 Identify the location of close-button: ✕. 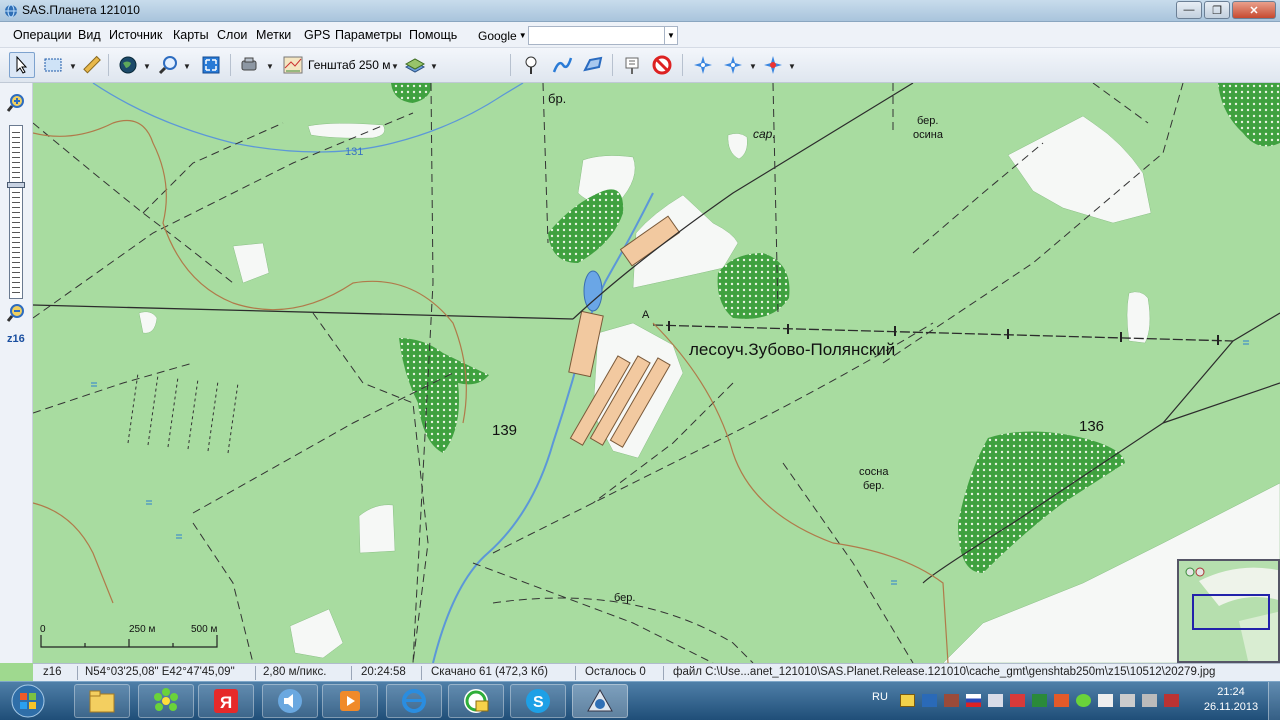
(1254, 10).